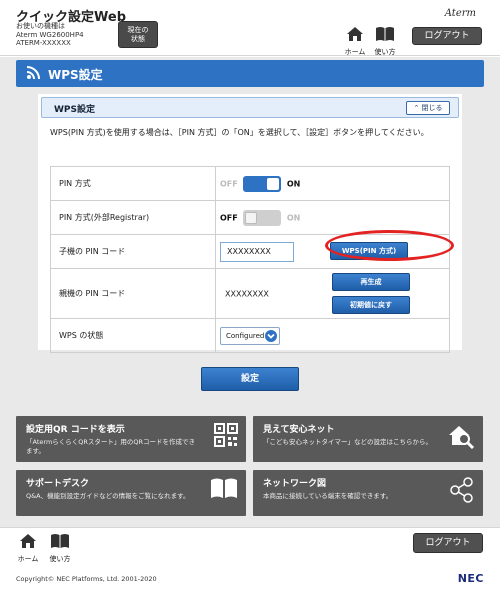 The width and height of the screenshot is (500, 607). I want to click on regenerate-button: 再生成, so click(371, 282).